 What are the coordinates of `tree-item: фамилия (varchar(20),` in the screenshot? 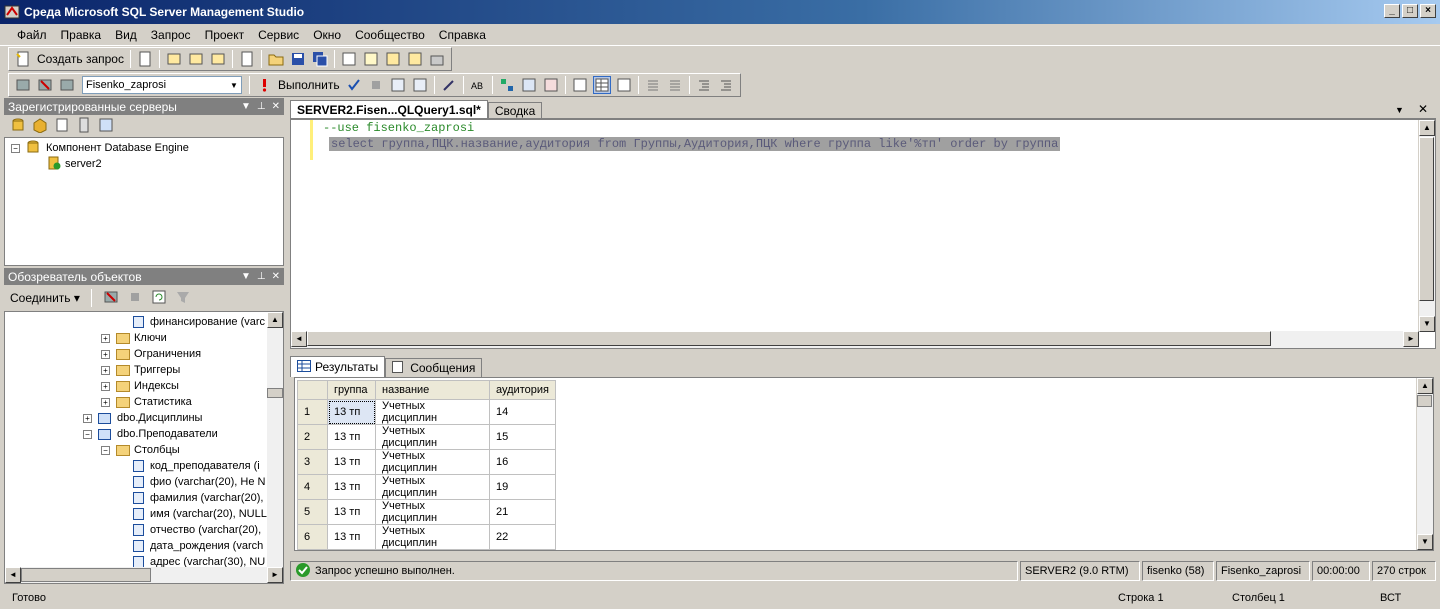 It's located at (144, 498).